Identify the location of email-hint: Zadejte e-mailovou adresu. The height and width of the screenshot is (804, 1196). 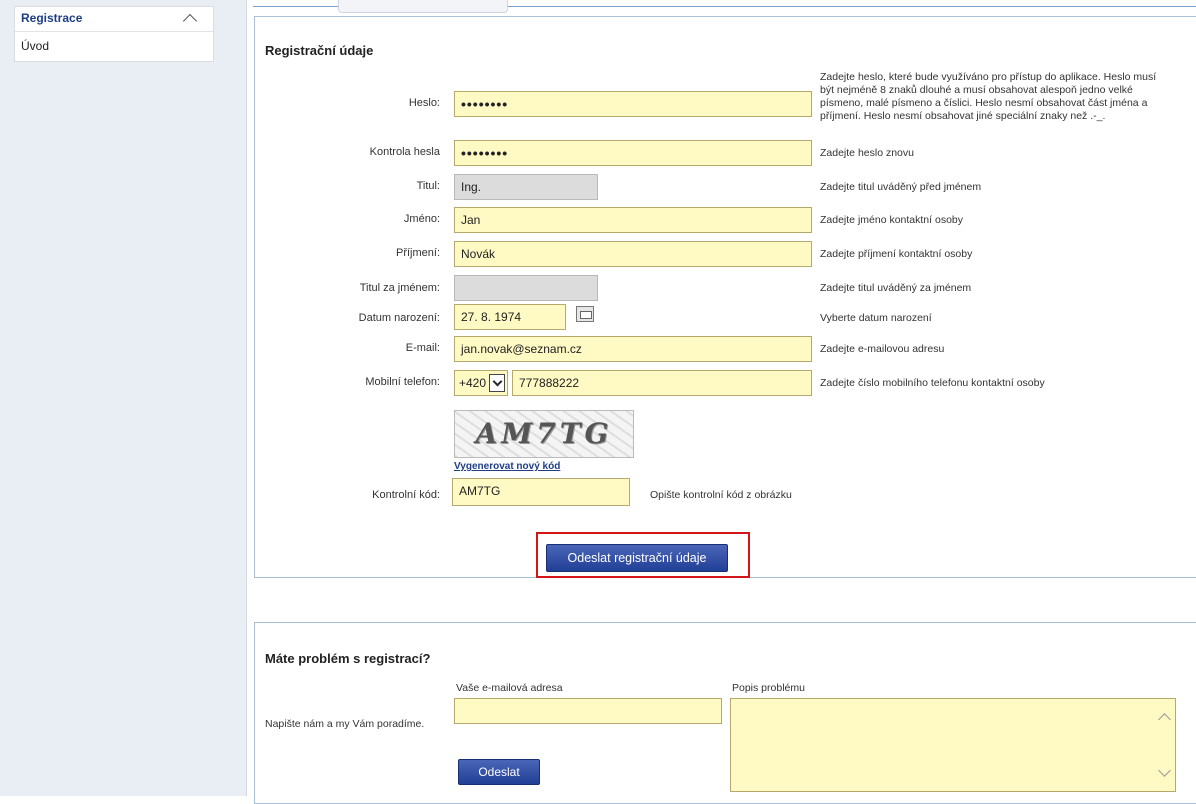
(882, 349).